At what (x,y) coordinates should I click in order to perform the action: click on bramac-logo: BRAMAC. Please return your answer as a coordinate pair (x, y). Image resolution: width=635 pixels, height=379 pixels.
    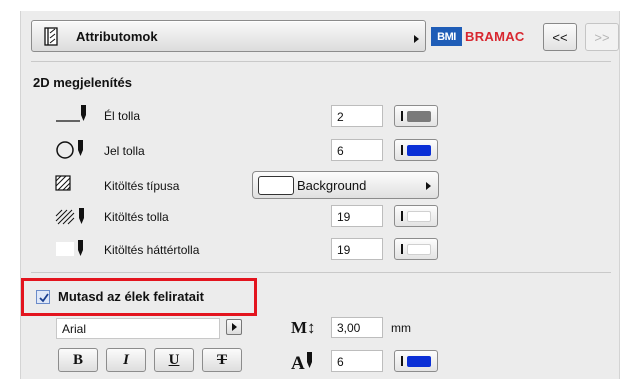
    Looking at the image, I should click on (495, 36).